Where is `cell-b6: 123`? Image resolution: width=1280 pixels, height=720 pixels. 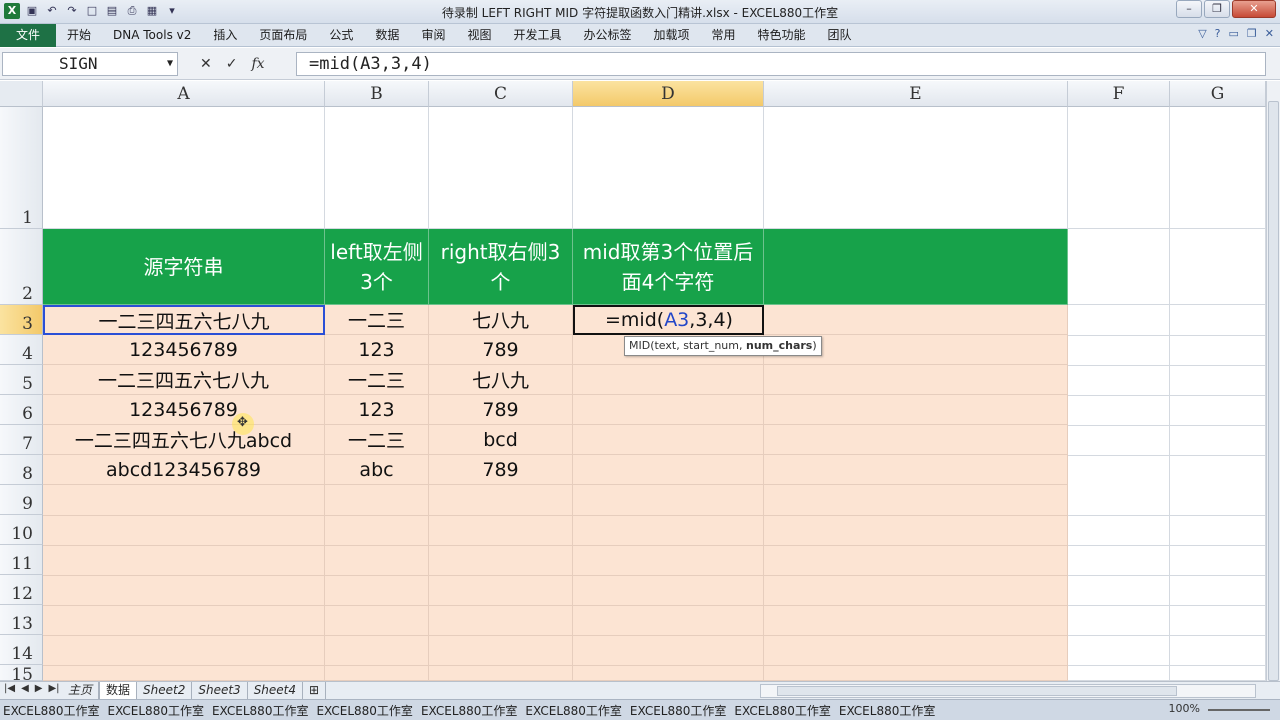 cell-b6: 123 is located at coordinates (377, 410).